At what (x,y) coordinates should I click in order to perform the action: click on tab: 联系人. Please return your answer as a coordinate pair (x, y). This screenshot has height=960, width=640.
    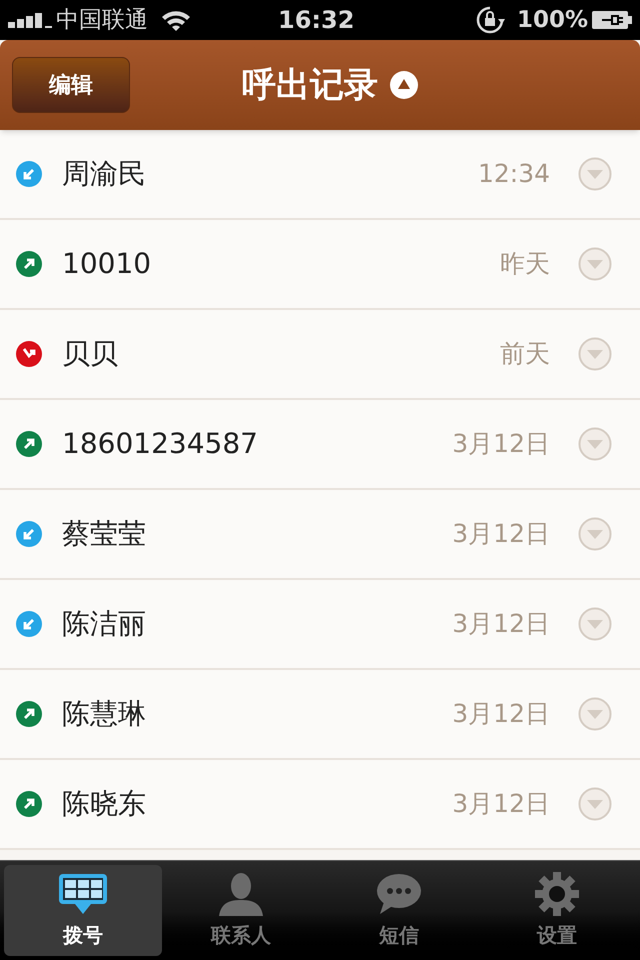
    Looking at the image, I should click on (241, 910).